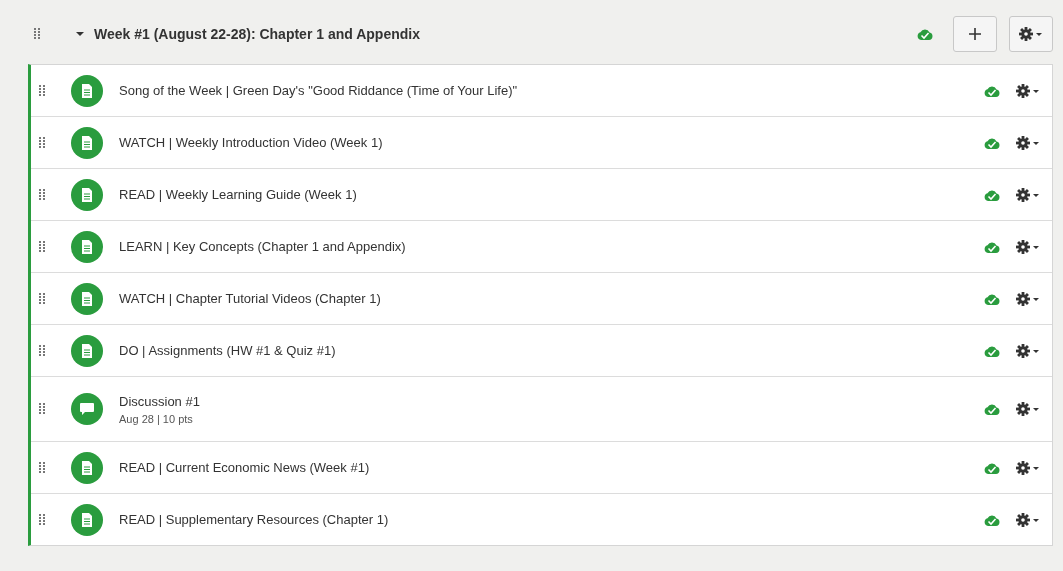 The image size is (1063, 571). Describe the element at coordinates (254, 519) in the screenshot. I see `item-title-link: READ | Supplementary Resources (Chapter 1)` at that location.